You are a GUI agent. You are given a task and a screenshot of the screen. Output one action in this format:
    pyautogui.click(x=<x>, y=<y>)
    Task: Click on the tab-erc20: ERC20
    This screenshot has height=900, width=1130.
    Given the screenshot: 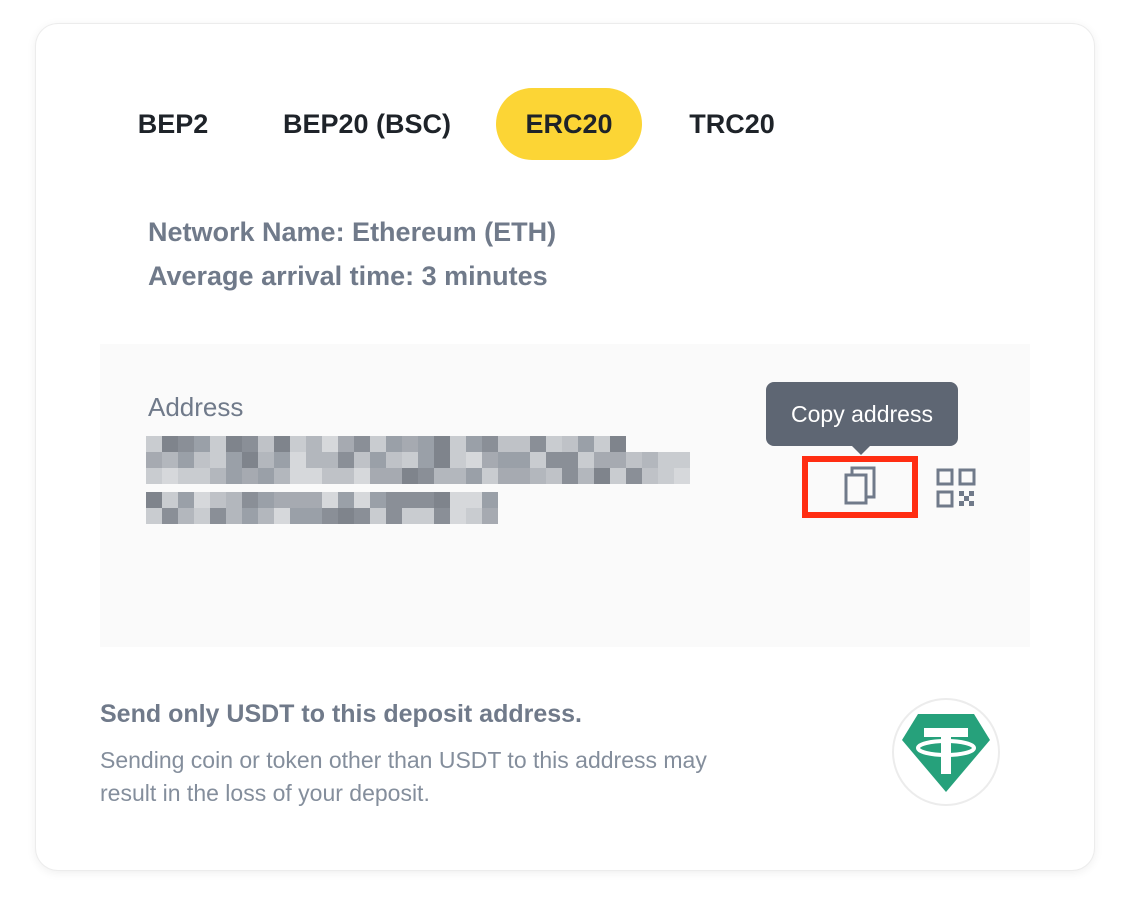 What is the action you would take?
    pyautogui.click(x=569, y=124)
    